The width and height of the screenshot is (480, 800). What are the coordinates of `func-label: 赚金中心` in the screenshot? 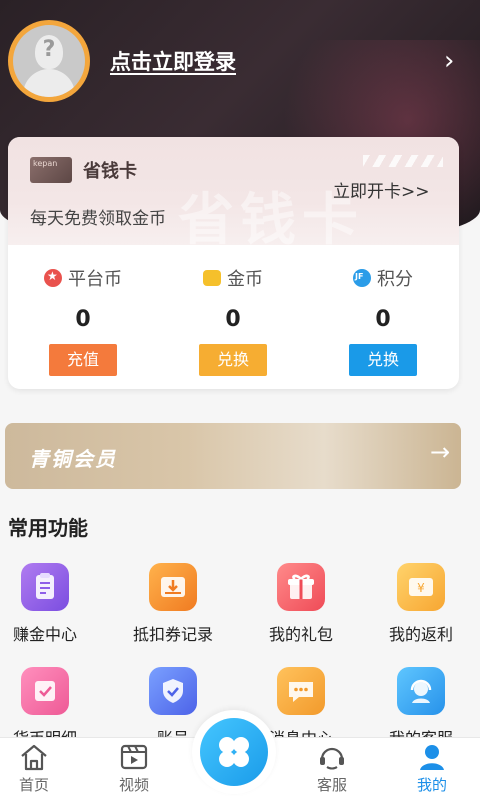 It's located at (44, 634).